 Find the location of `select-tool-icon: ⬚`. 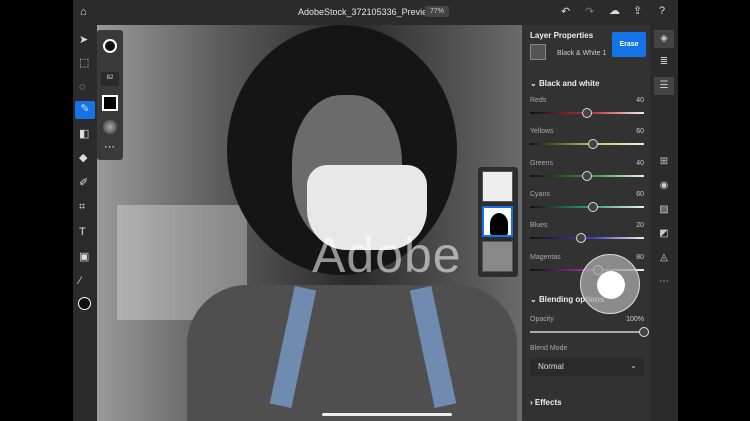

select-tool-icon: ⬚ is located at coordinates (84, 63).